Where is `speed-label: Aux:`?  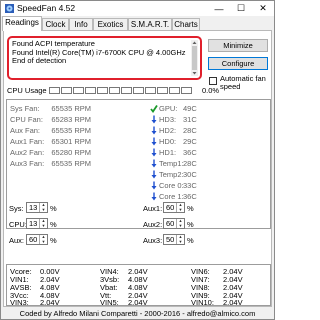 speed-label: Aux: is located at coordinates (17, 240).